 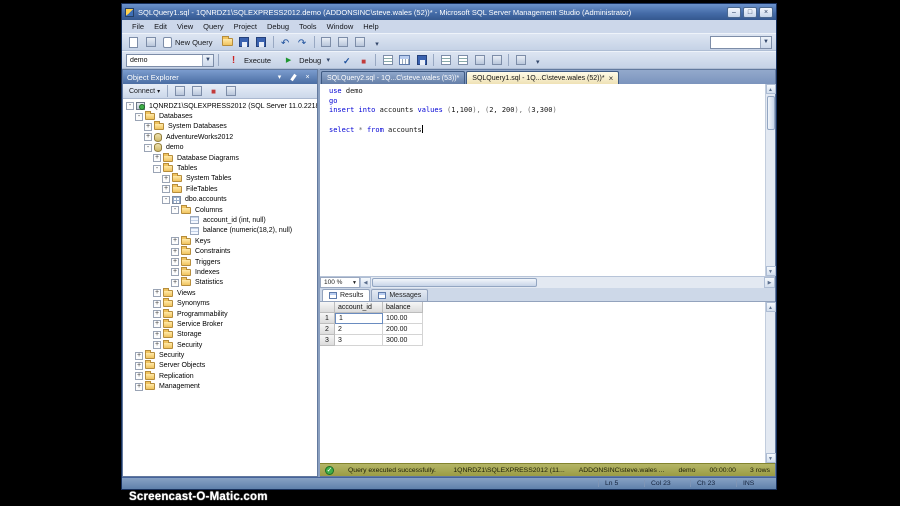 What do you see at coordinates (770, 271) in the screenshot?
I see `scroll-down-icon: ▼` at bounding box center [770, 271].